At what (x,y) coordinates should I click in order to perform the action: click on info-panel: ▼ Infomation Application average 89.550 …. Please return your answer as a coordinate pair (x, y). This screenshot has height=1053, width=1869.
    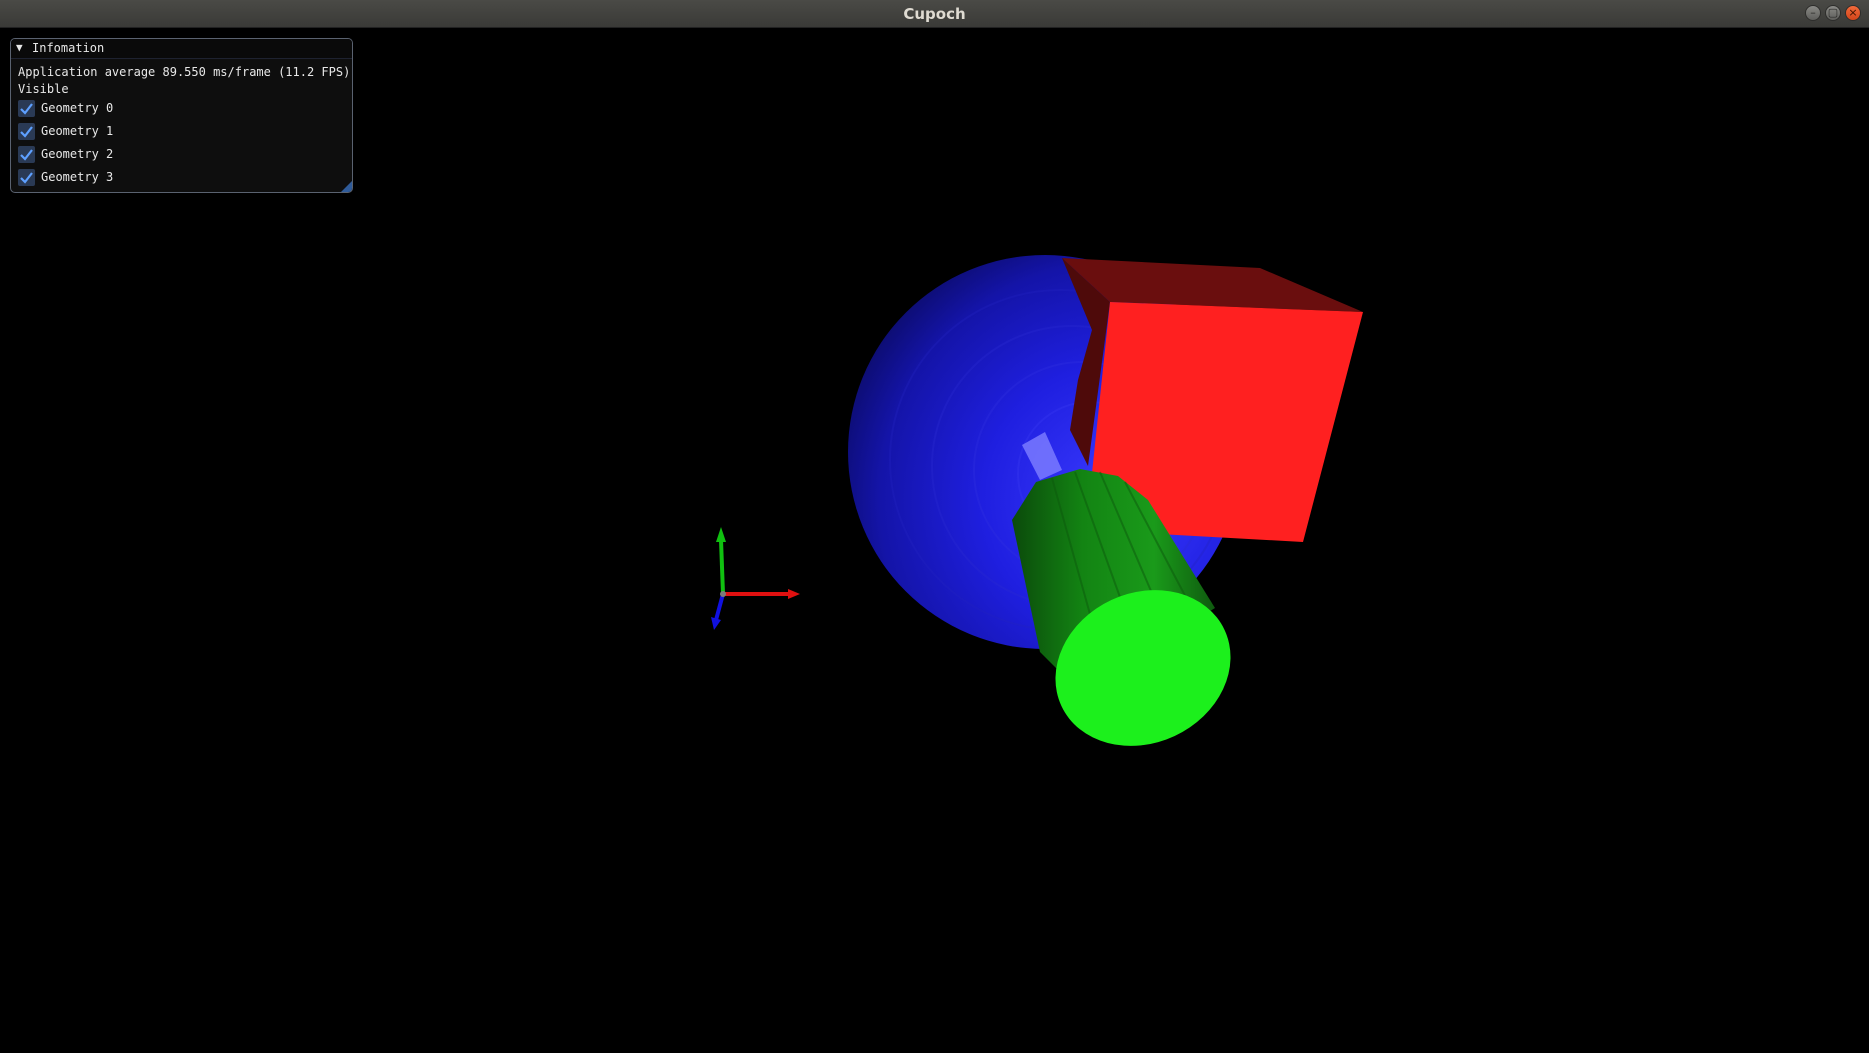
    Looking at the image, I should click on (181, 115).